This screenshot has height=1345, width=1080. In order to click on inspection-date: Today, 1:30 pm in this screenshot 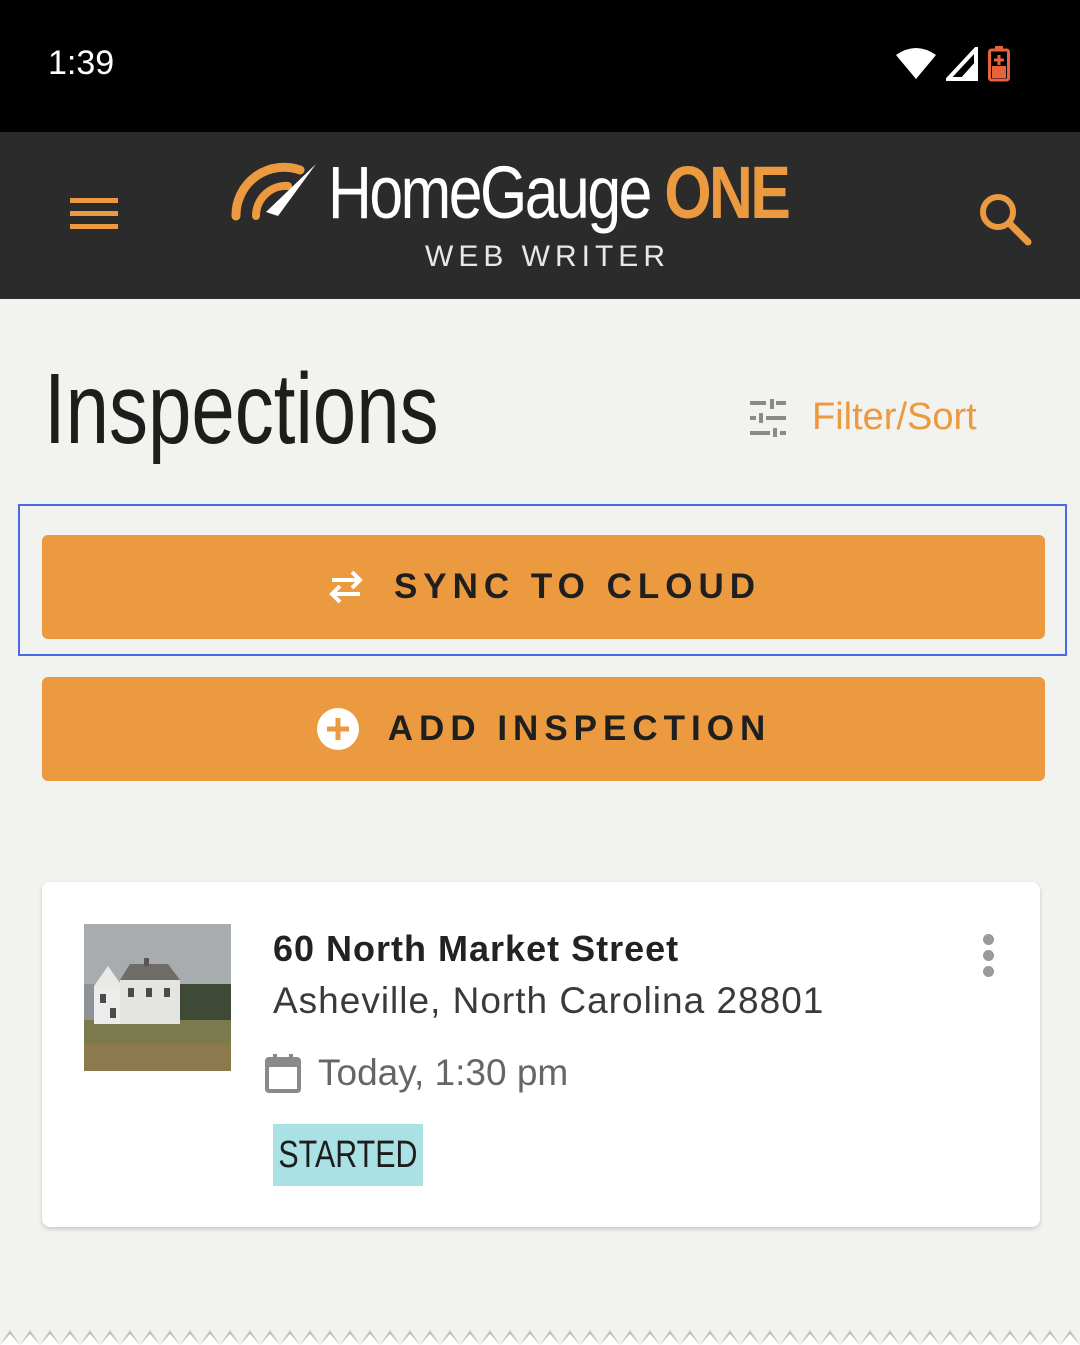, I will do `click(416, 1073)`.